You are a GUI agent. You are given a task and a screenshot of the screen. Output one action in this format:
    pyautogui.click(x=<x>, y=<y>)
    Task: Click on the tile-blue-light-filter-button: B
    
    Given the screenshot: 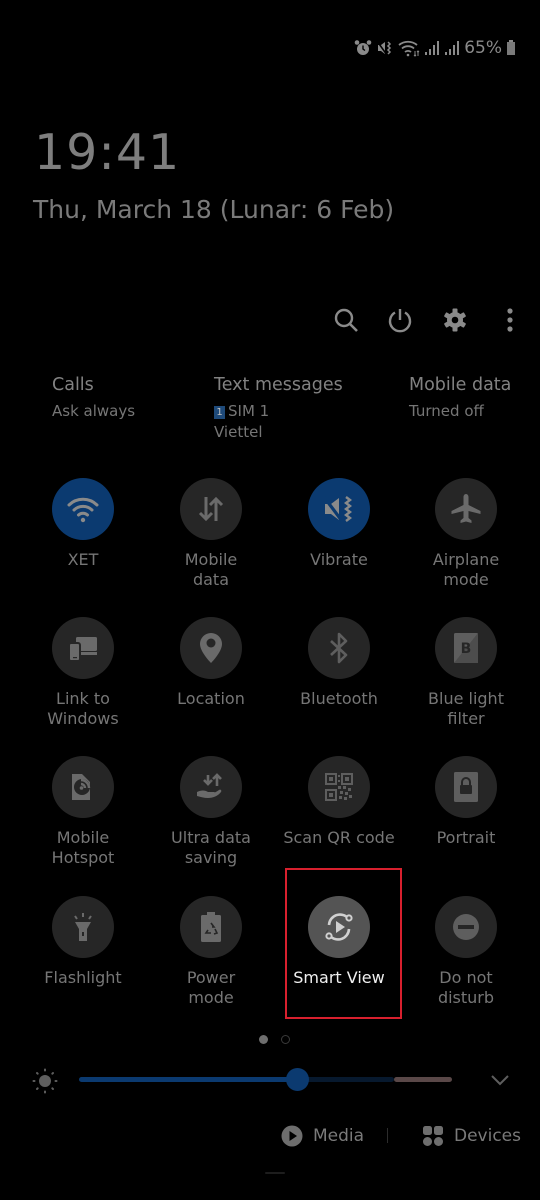 What is the action you would take?
    pyautogui.click(x=466, y=648)
    